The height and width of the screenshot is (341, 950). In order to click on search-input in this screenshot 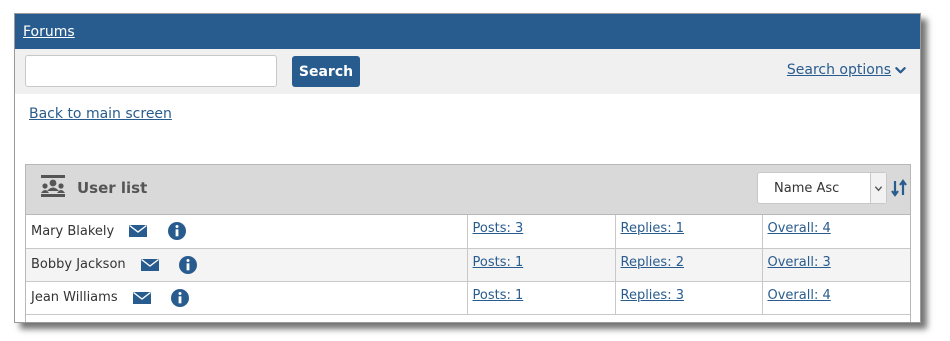, I will do `click(151, 71)`.